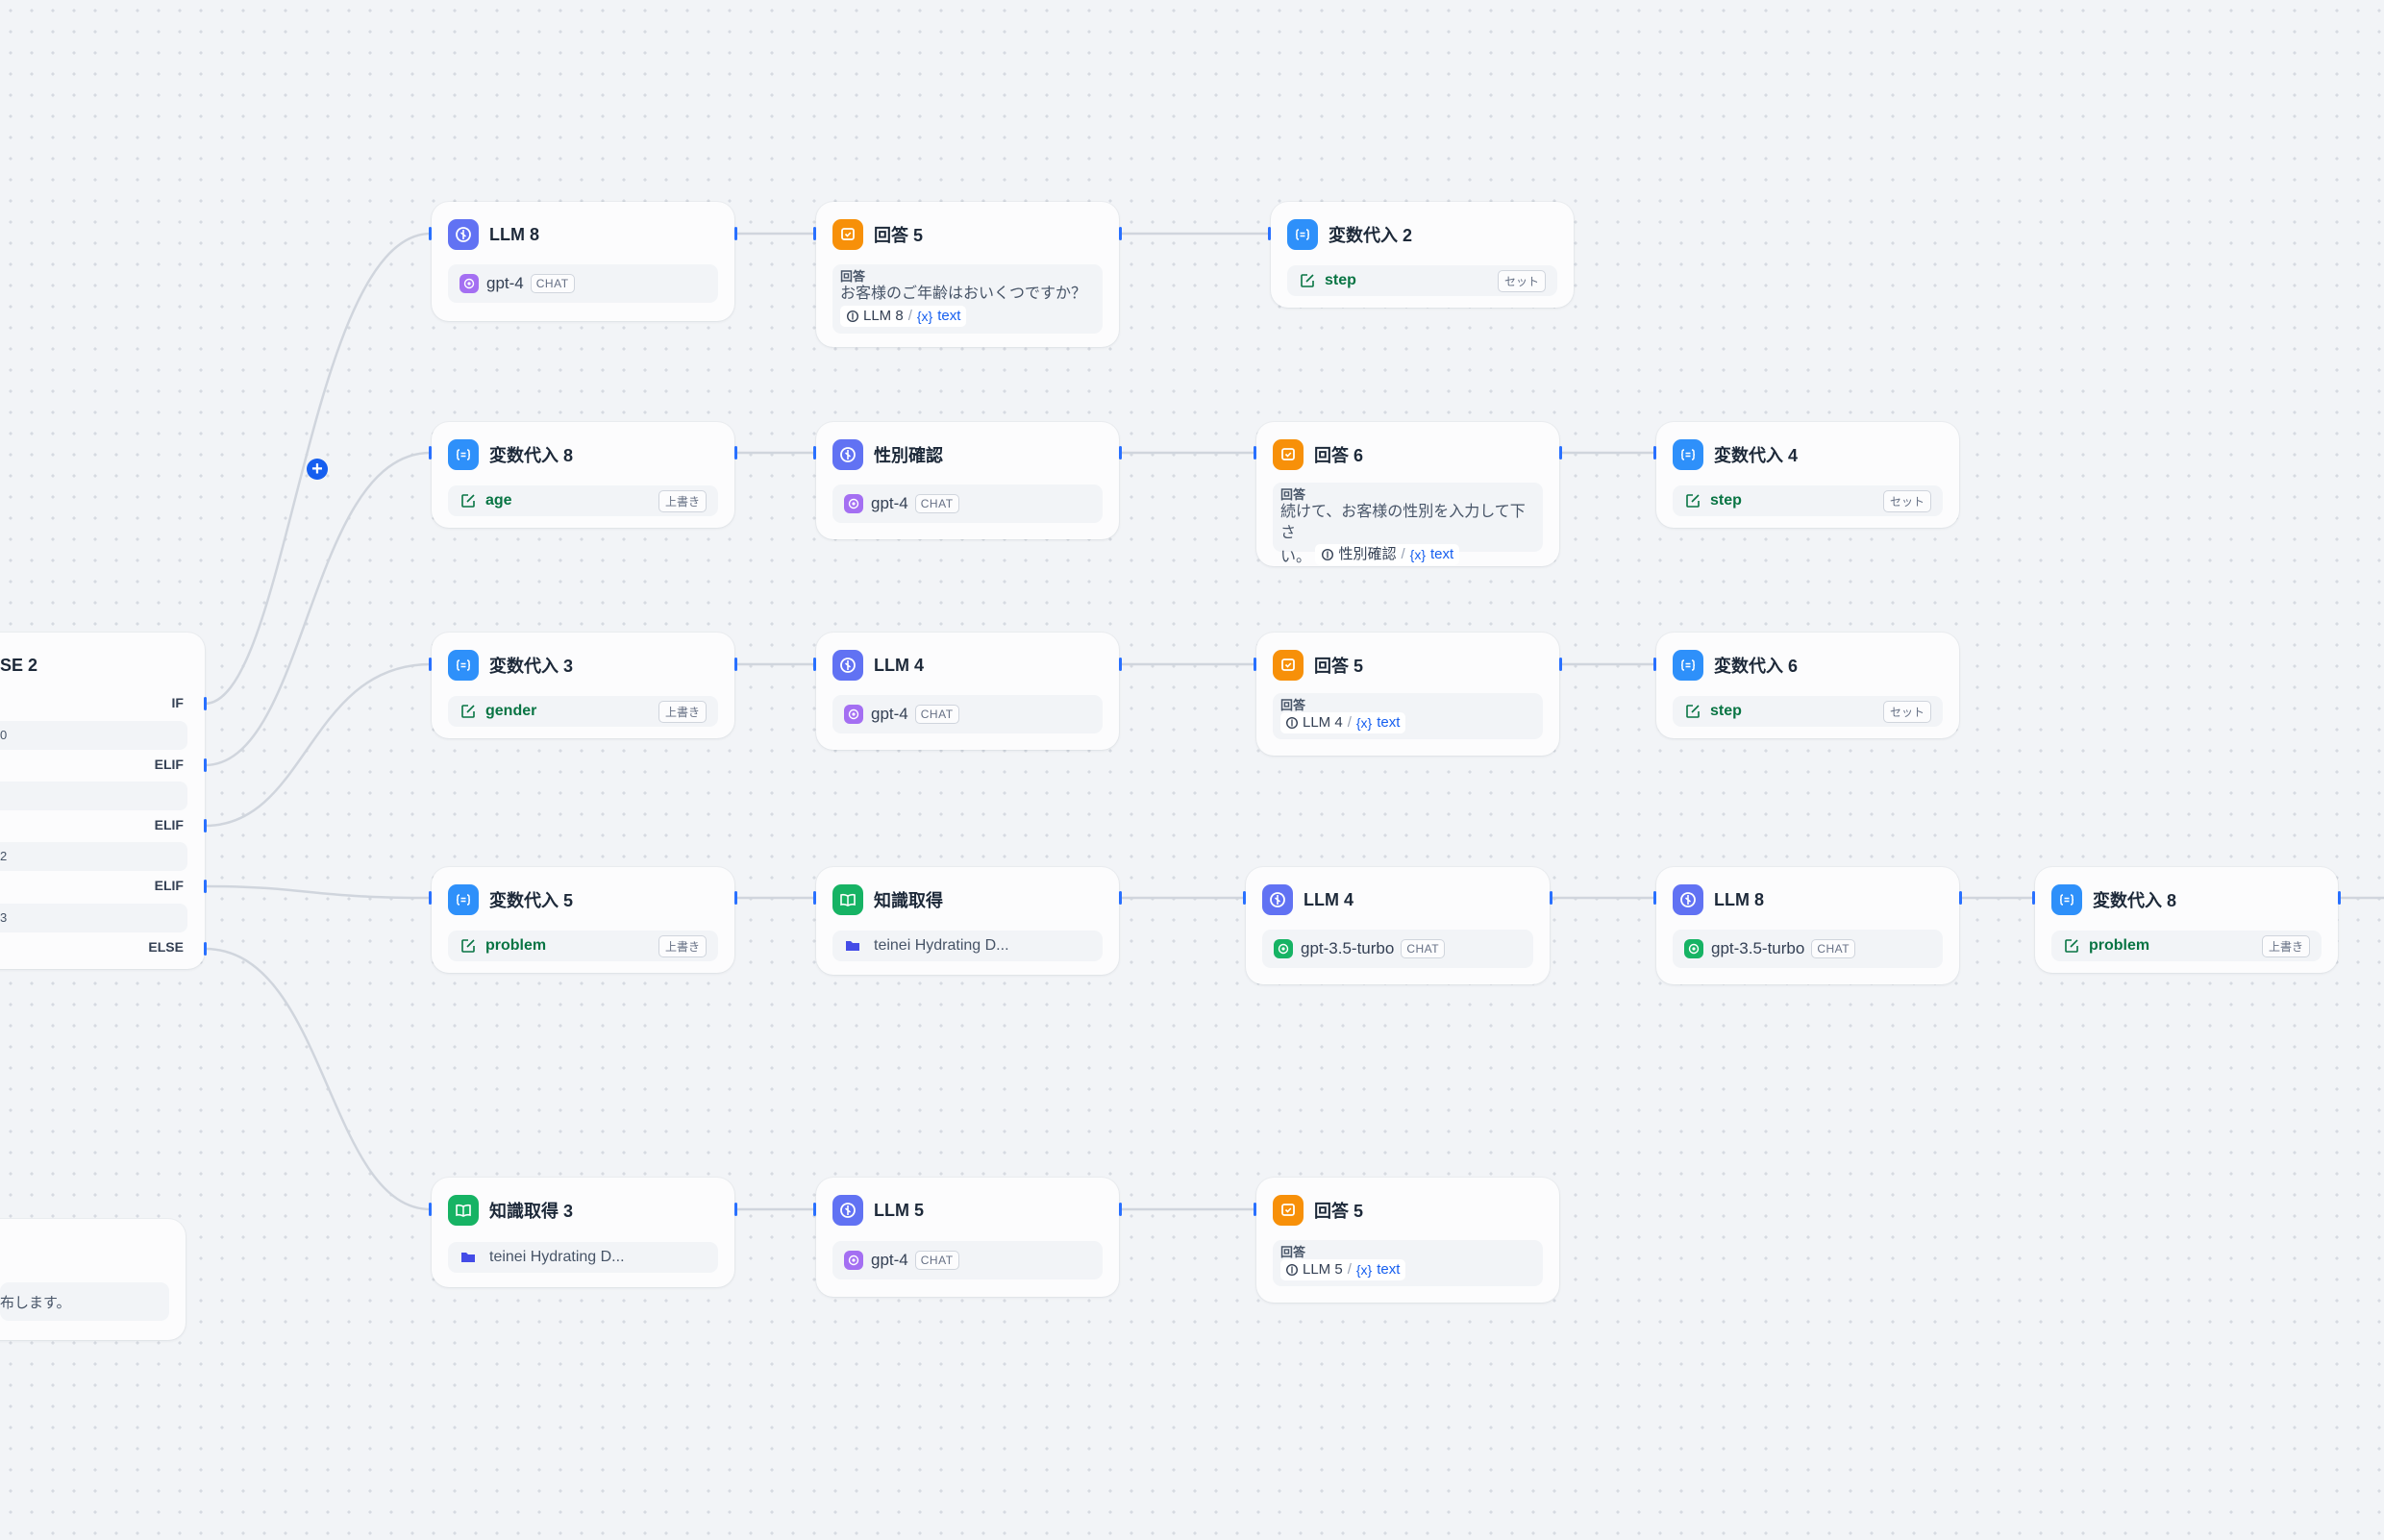  What do you see at coordinates (205, 825) in the screenshot?
I see `branch-elif-2-handle` at bounding box center [205, 825].